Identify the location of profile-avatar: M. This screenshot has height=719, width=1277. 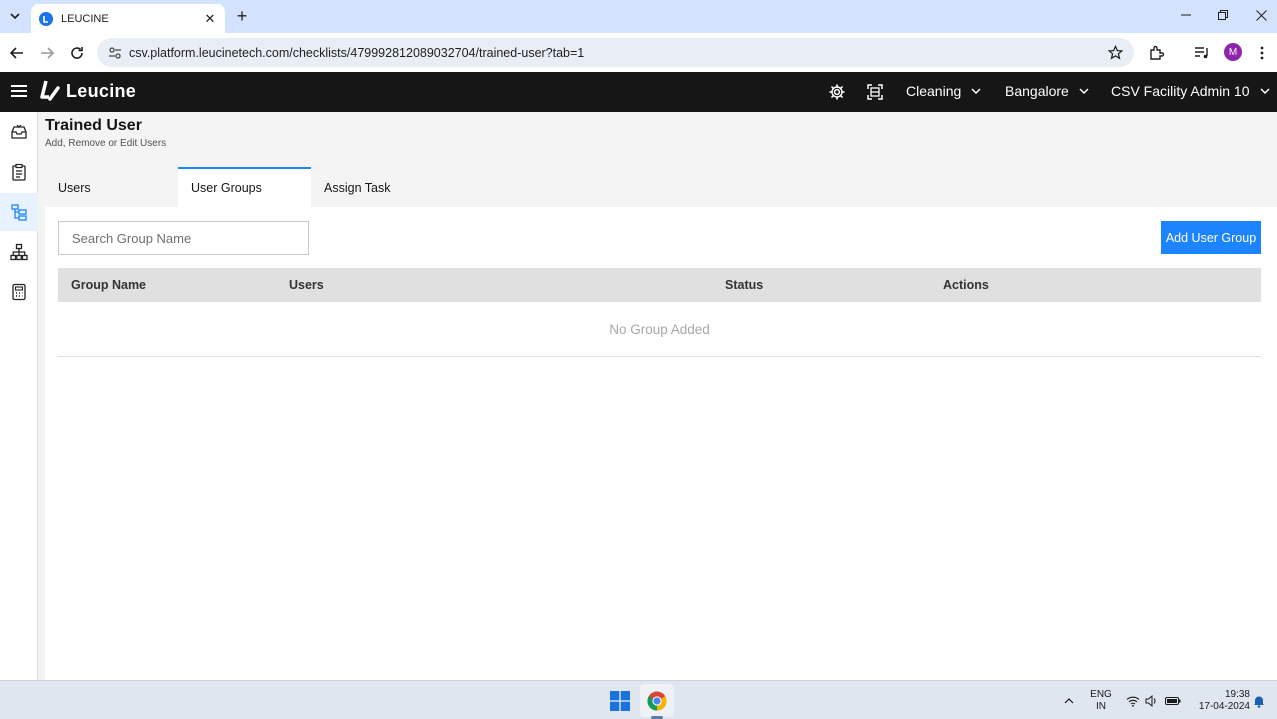
(1233, 52).